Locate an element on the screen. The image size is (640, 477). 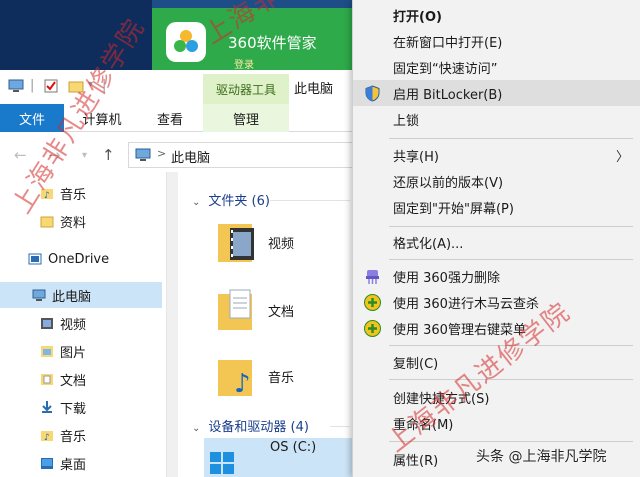
menu-item-label: 固定到"开始"屏幕(P) is located at coordinates (453, 209).